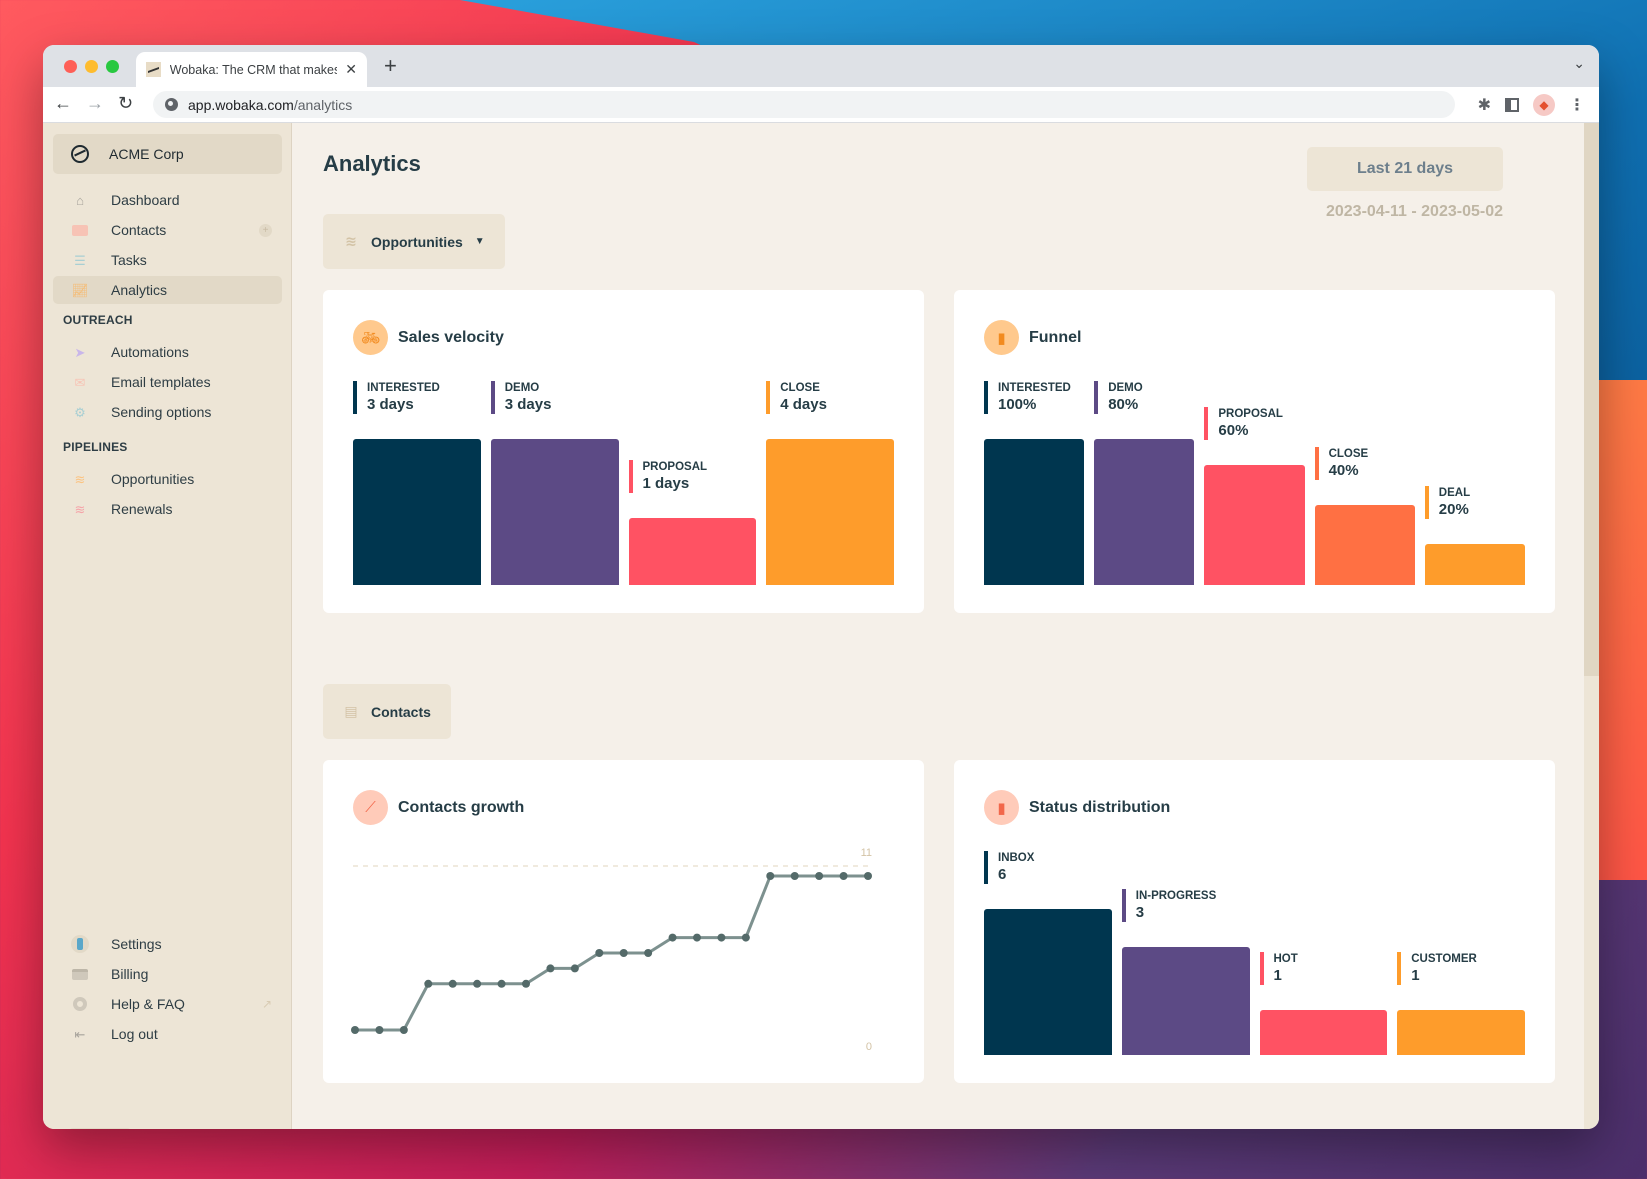  I want to click on sidebar-item-email-templates: ✉ Email templates, so click(167, 382).